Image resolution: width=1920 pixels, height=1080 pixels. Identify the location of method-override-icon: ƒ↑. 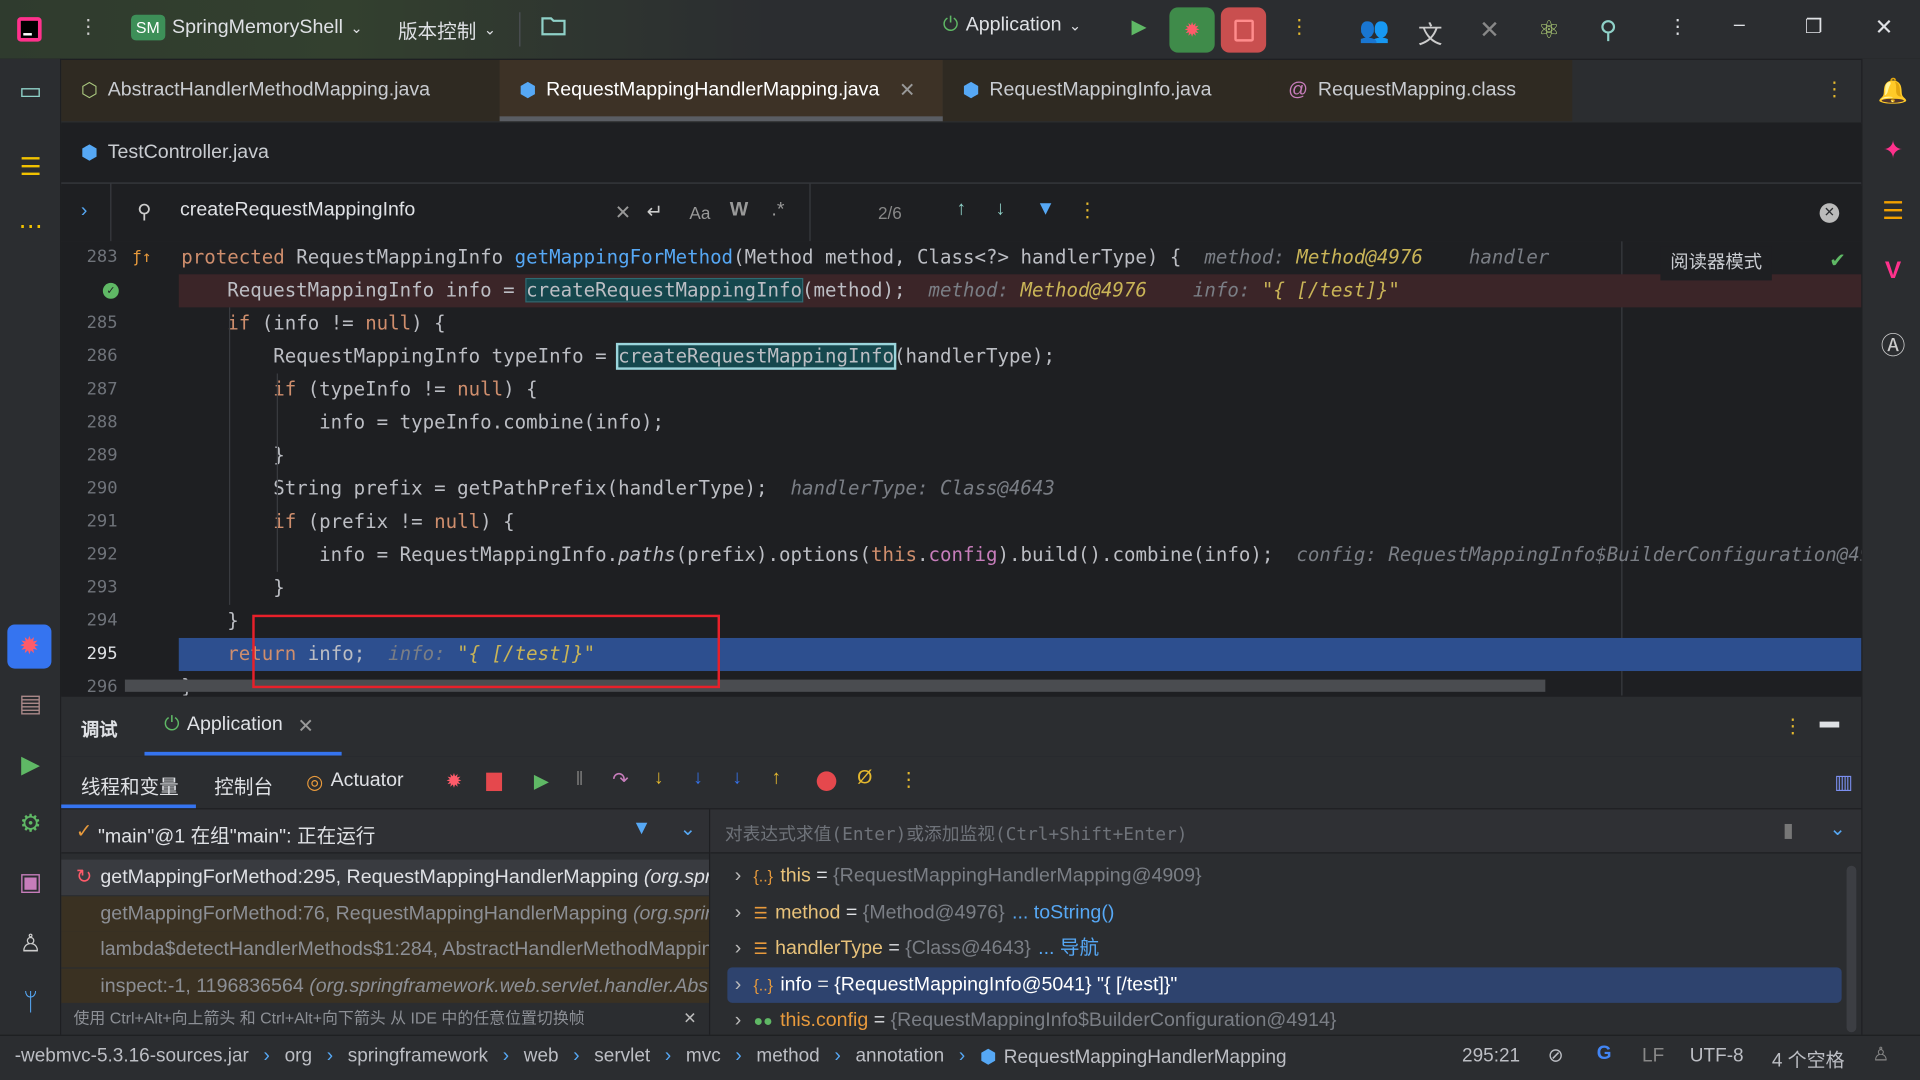
(141, 257).